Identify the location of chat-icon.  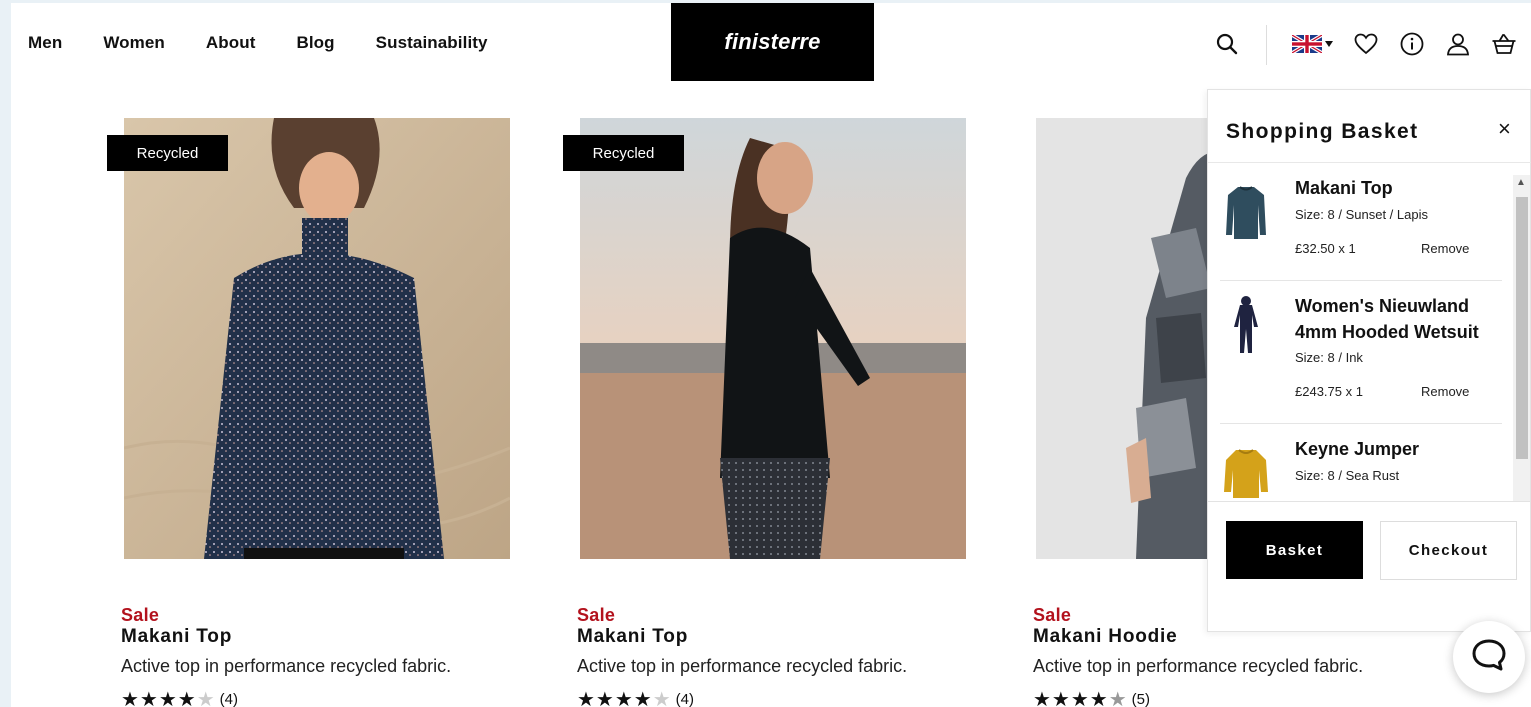
(1489, 657).